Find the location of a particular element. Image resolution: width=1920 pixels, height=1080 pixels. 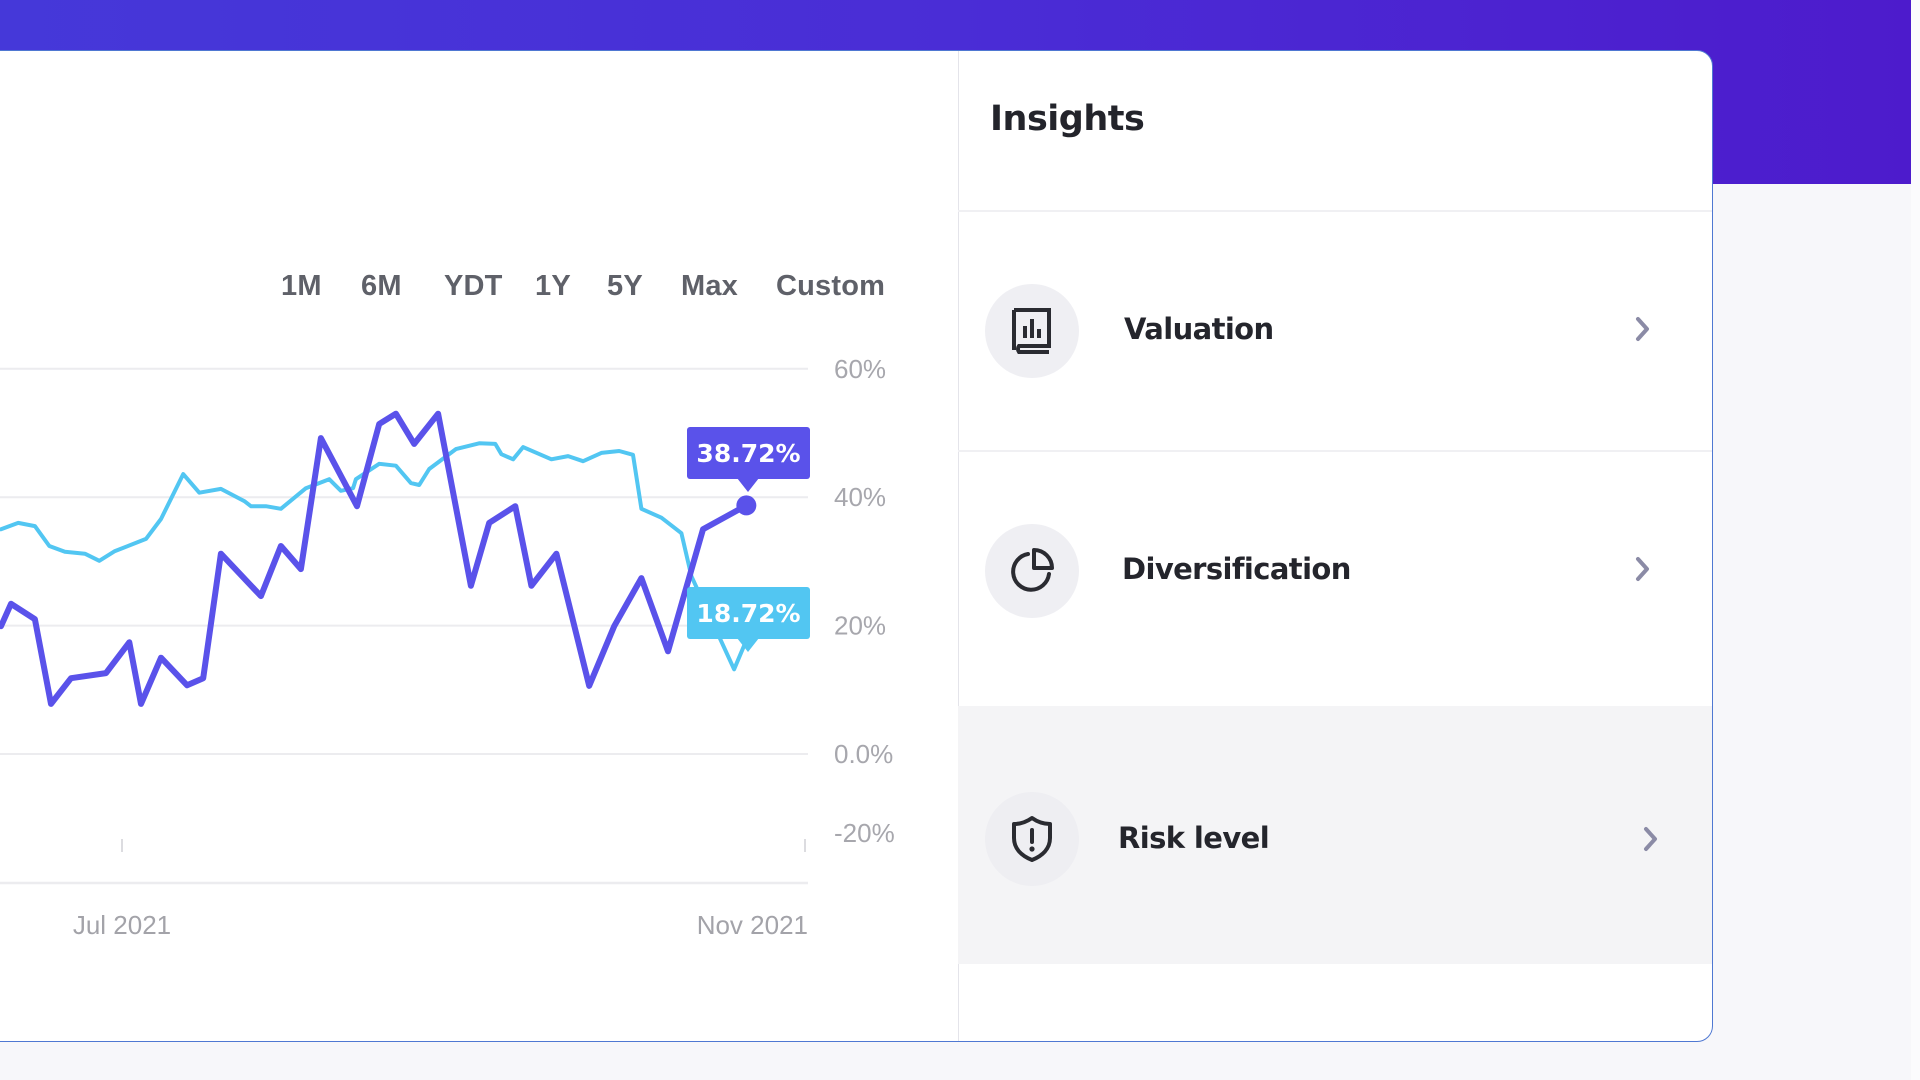

valuation-icon-badge is located at coordinates (1032, 331).